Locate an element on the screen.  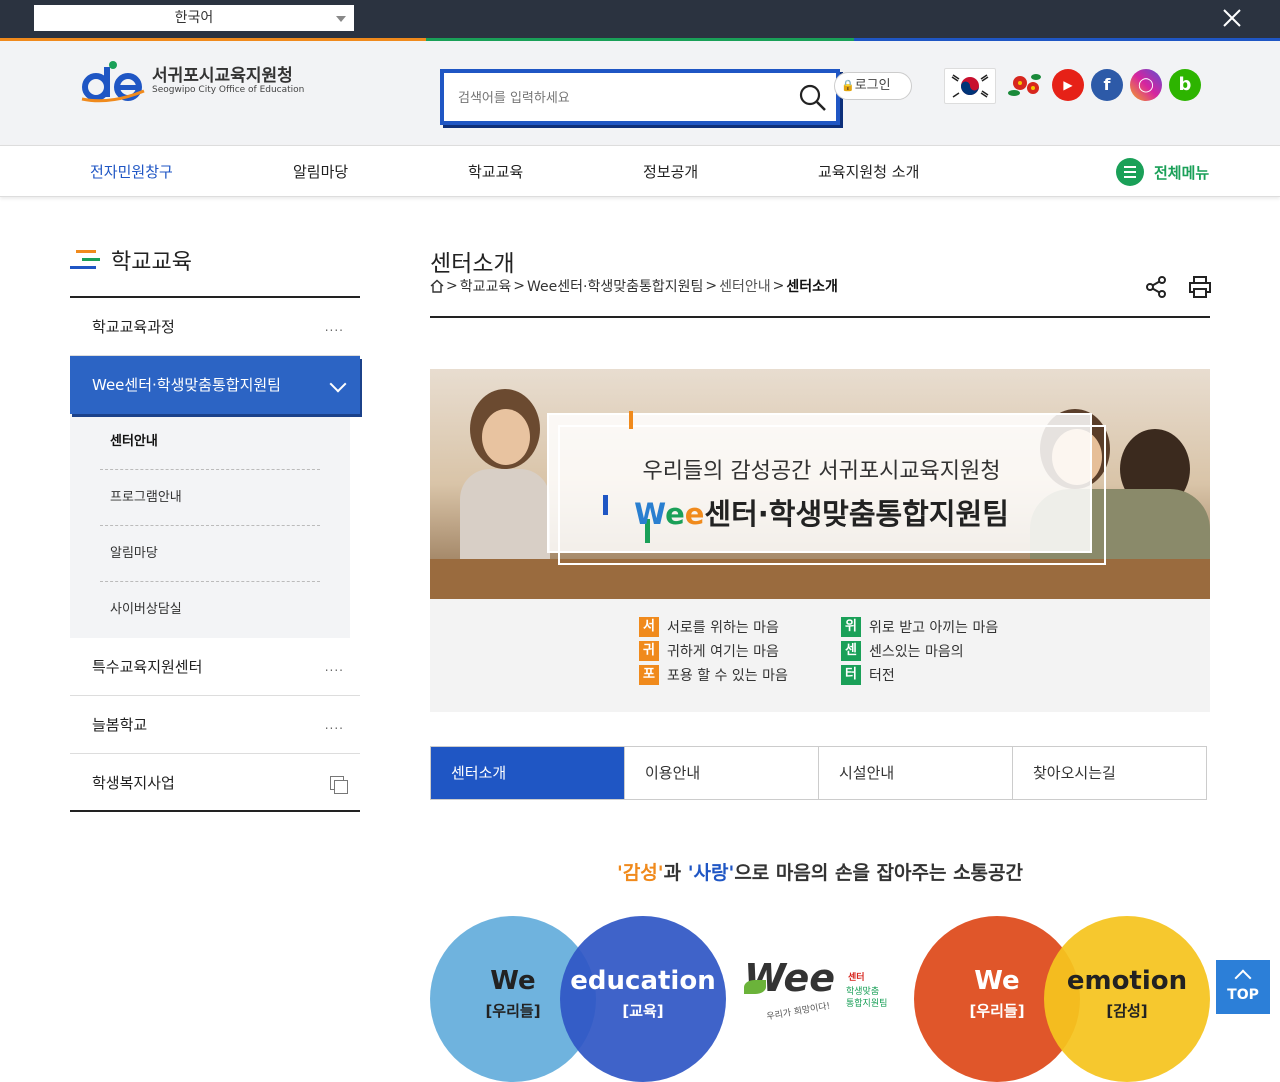
value-char: 위 is located at coordinates (851, 627).